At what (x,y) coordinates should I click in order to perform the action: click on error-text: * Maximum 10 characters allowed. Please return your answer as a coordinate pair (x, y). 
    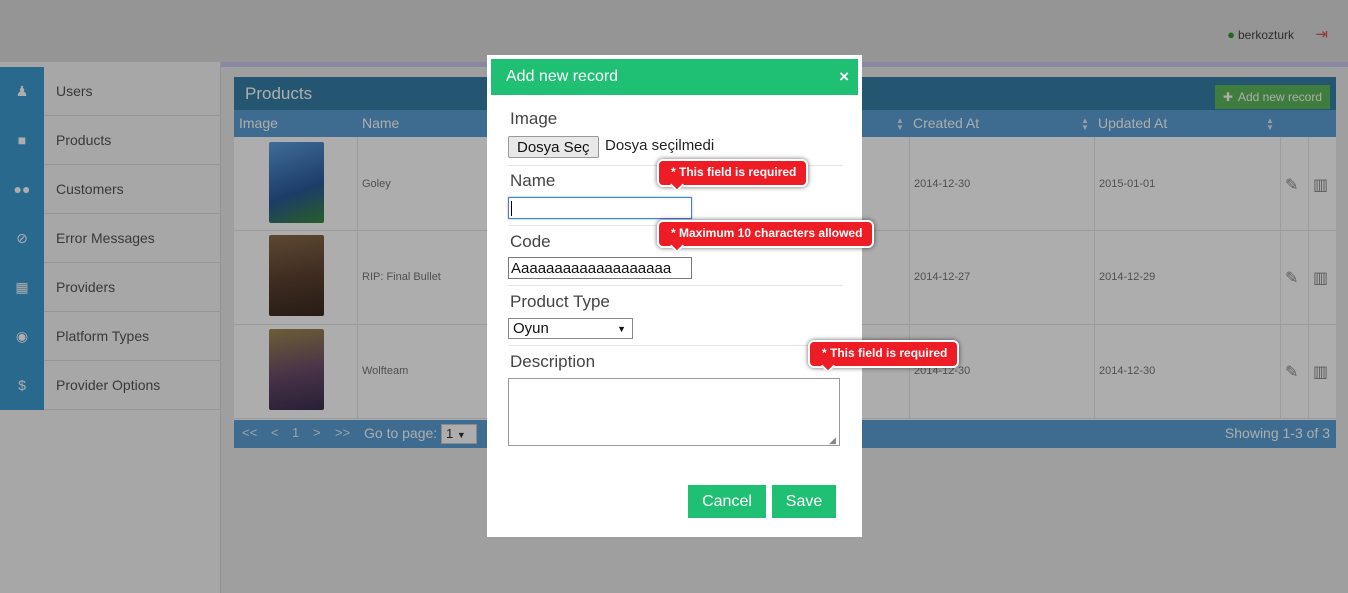
    Looking at the image, I should click on (767, 233).